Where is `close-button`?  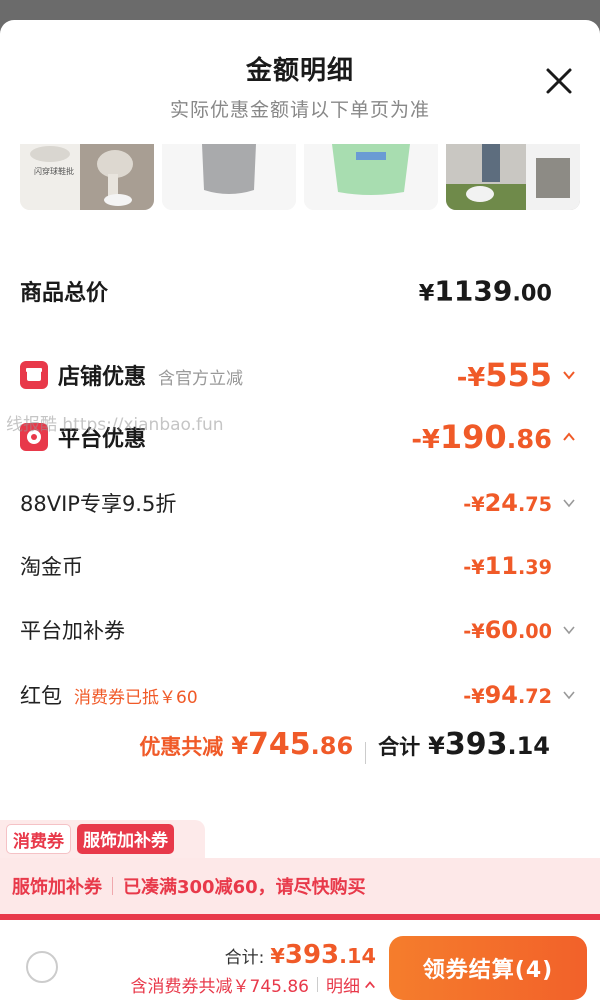
close-button is located at coordinates (559, 81).